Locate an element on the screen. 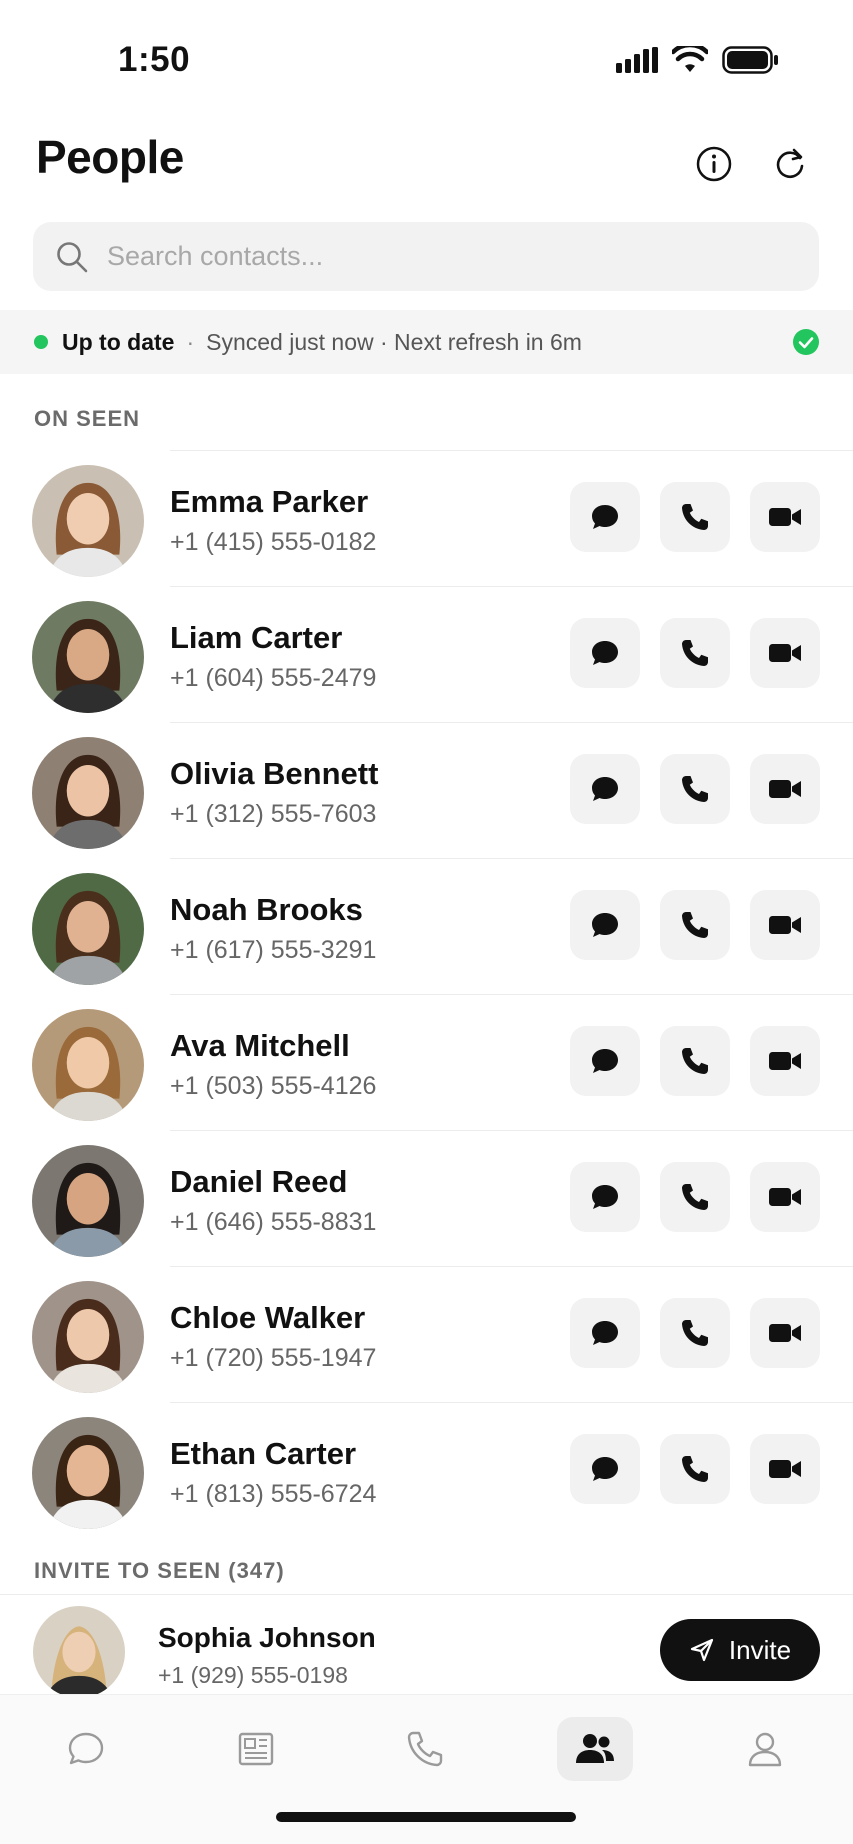 The width and height of the screenshot is (853, 1844). invite-button-label: Invite is located at coordinates (760, 1649).